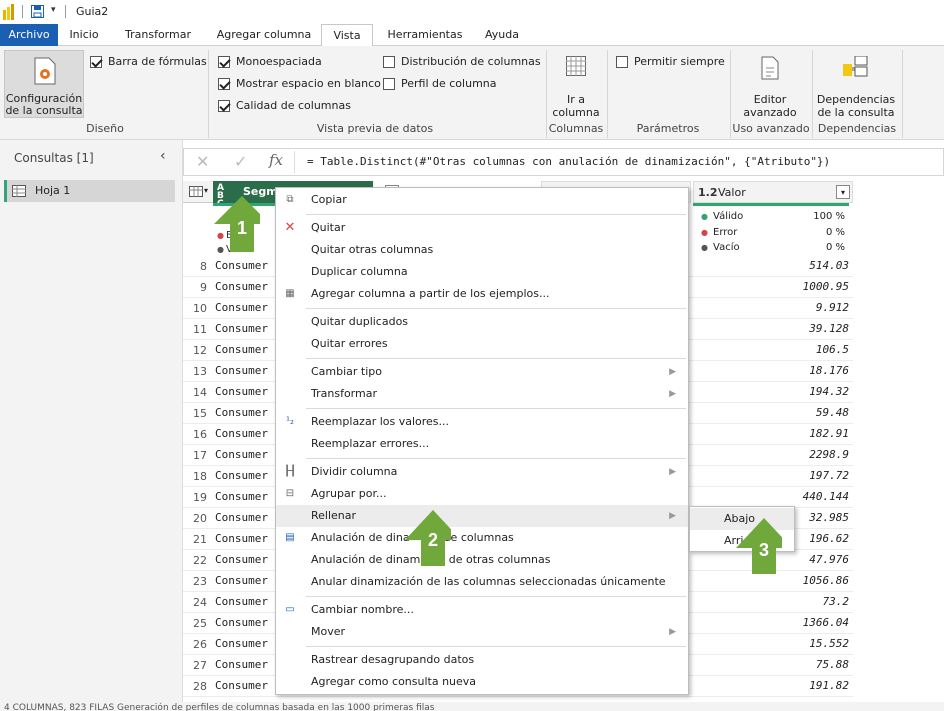  I want to click on cell-valor: 18.176, so click(776, 370).